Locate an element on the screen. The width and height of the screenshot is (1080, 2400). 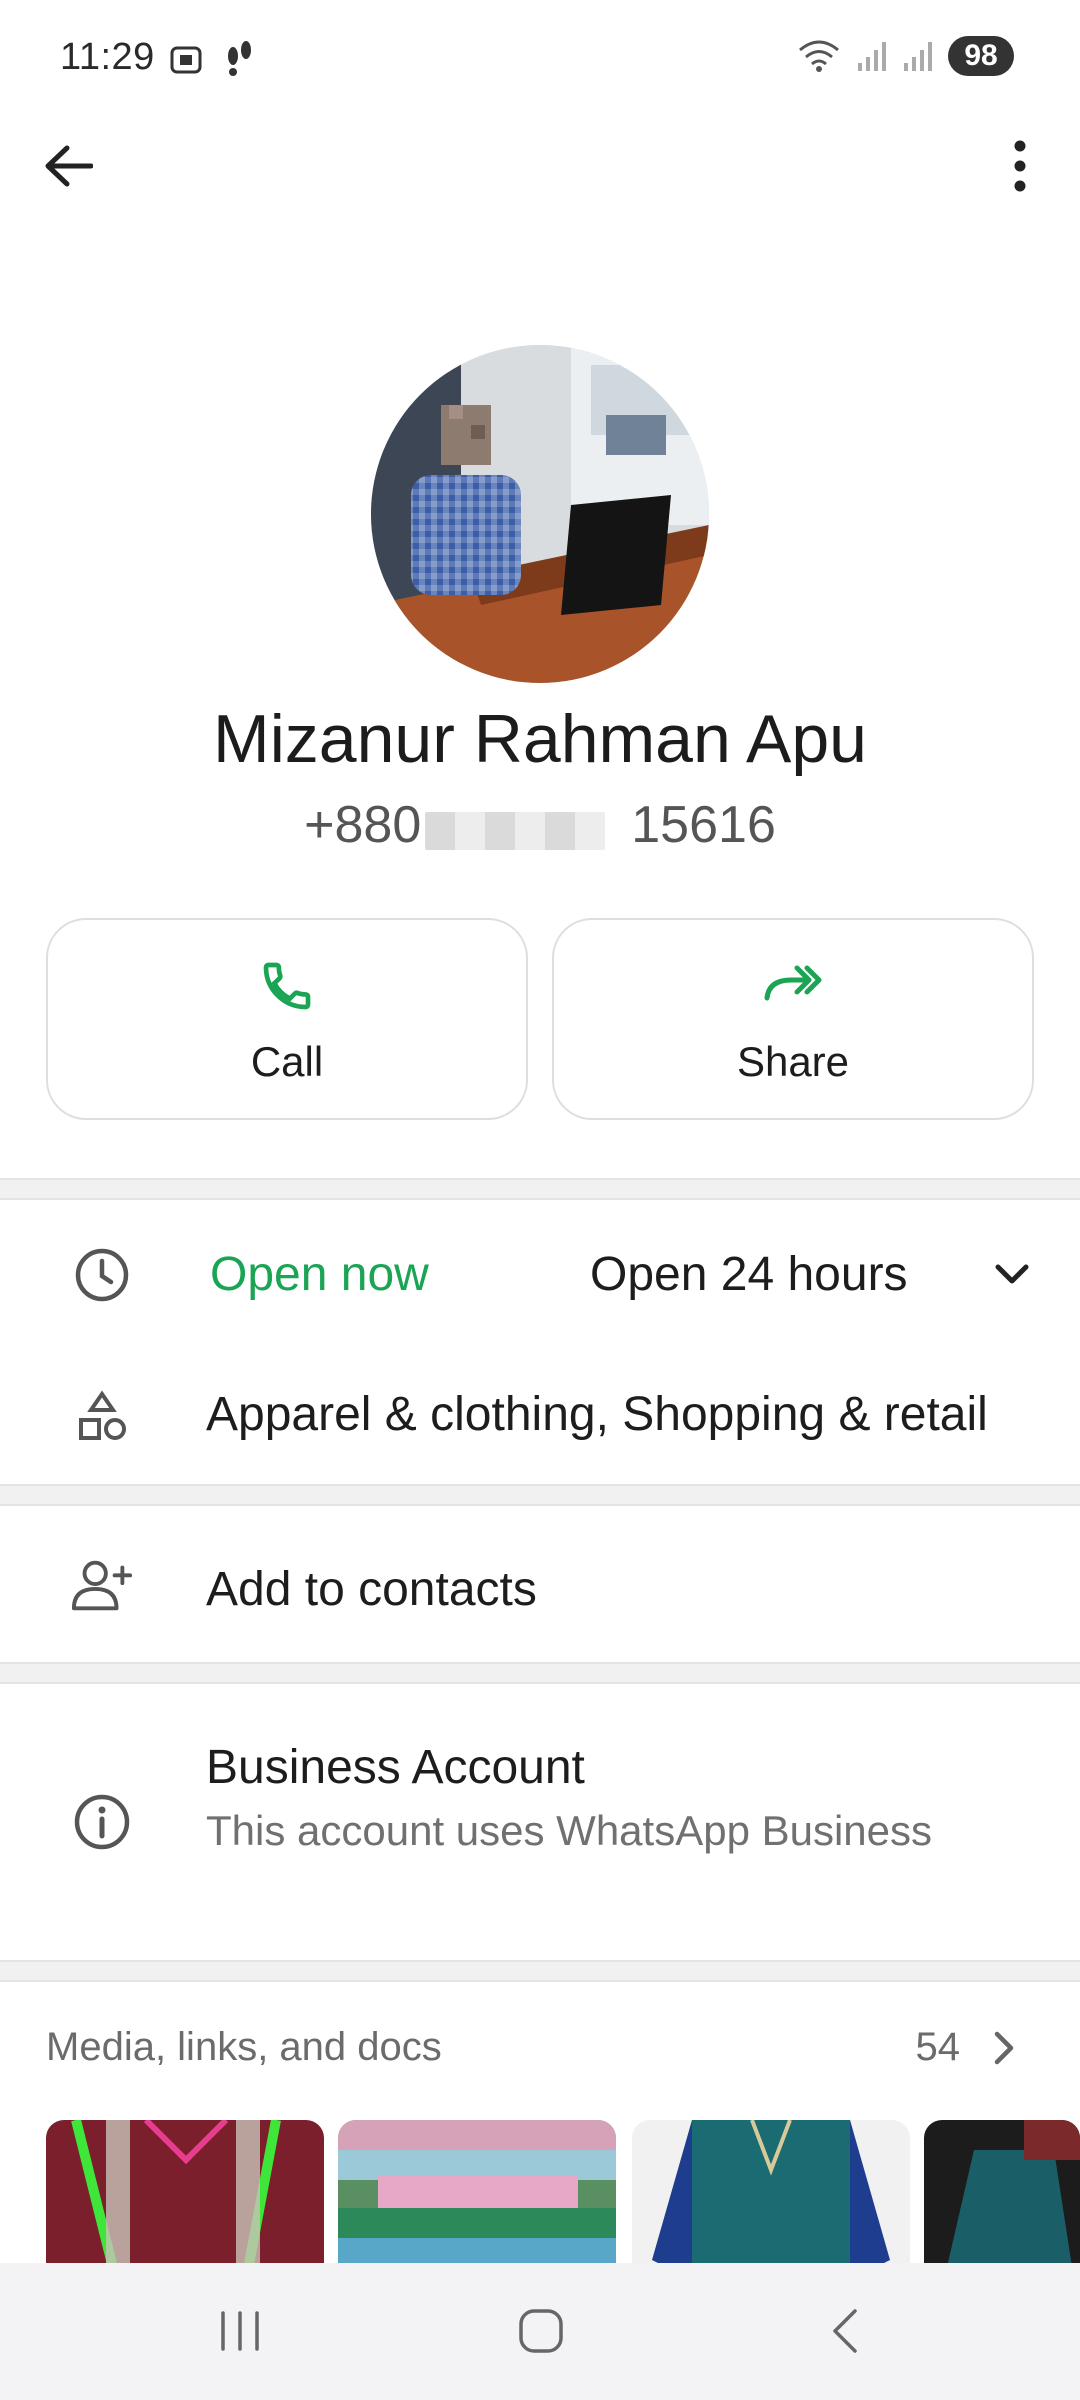
hours-text: Open 24 hours is located at coordinates (749, 1274).